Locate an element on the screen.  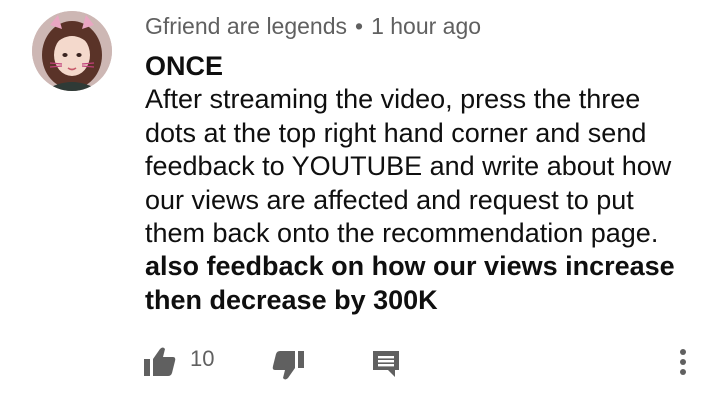
comment-line: also feedback on how our views increase is located at coordinates (410, 266).